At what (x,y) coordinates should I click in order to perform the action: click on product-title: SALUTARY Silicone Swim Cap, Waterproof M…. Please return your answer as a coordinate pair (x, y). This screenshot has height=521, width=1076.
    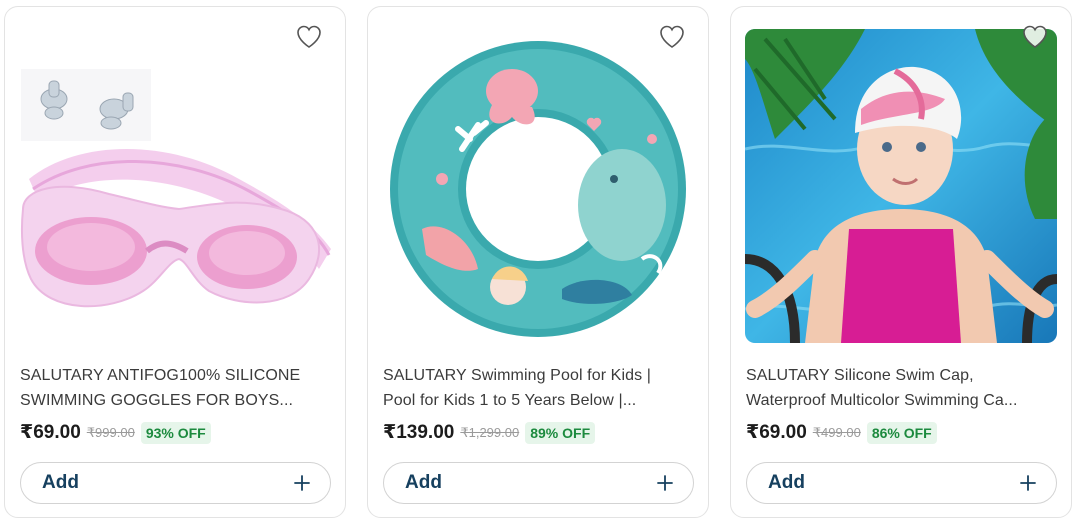
    Looking at the image, I should click on (902, 388).